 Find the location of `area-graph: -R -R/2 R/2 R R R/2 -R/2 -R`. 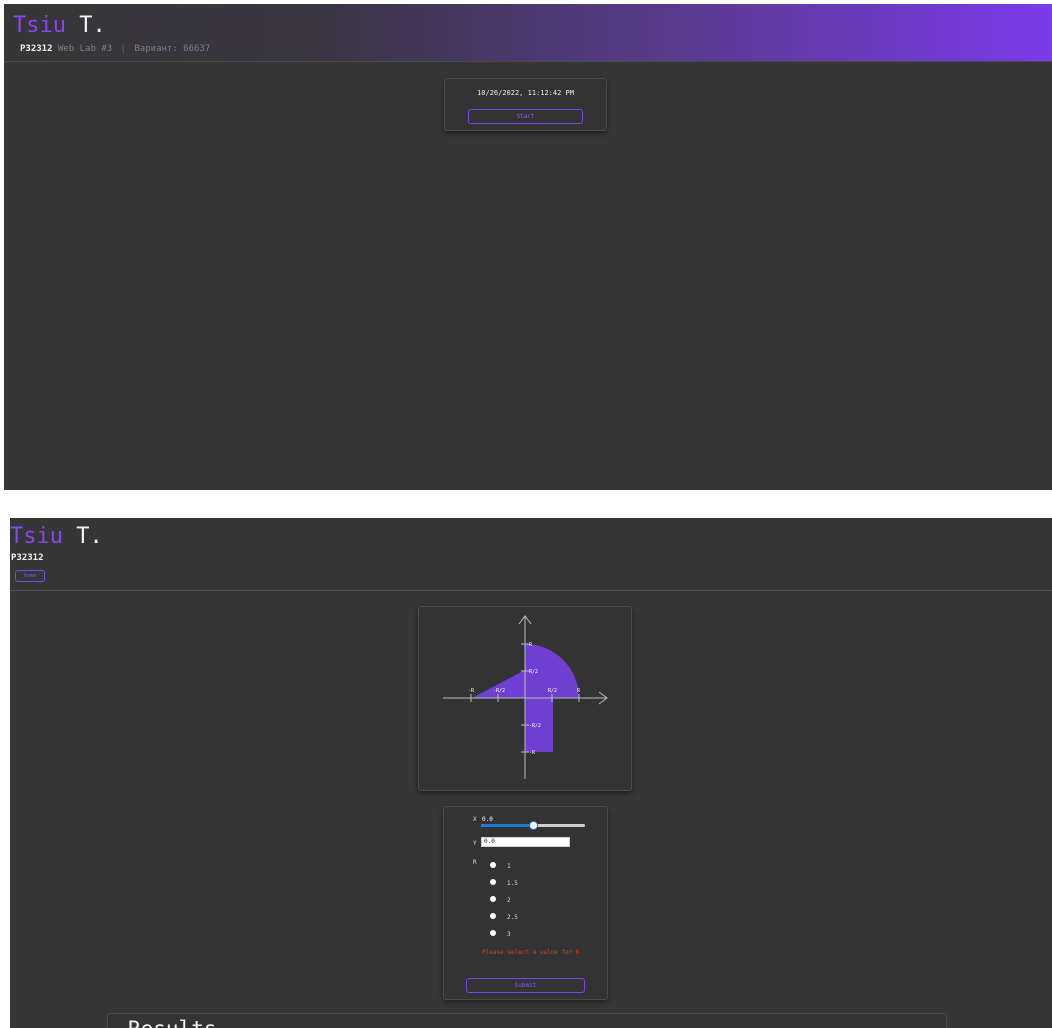

area-graph: -R -R/2 R/2 R R R/2 -R/2 -R is located at coordinates (526, 699).